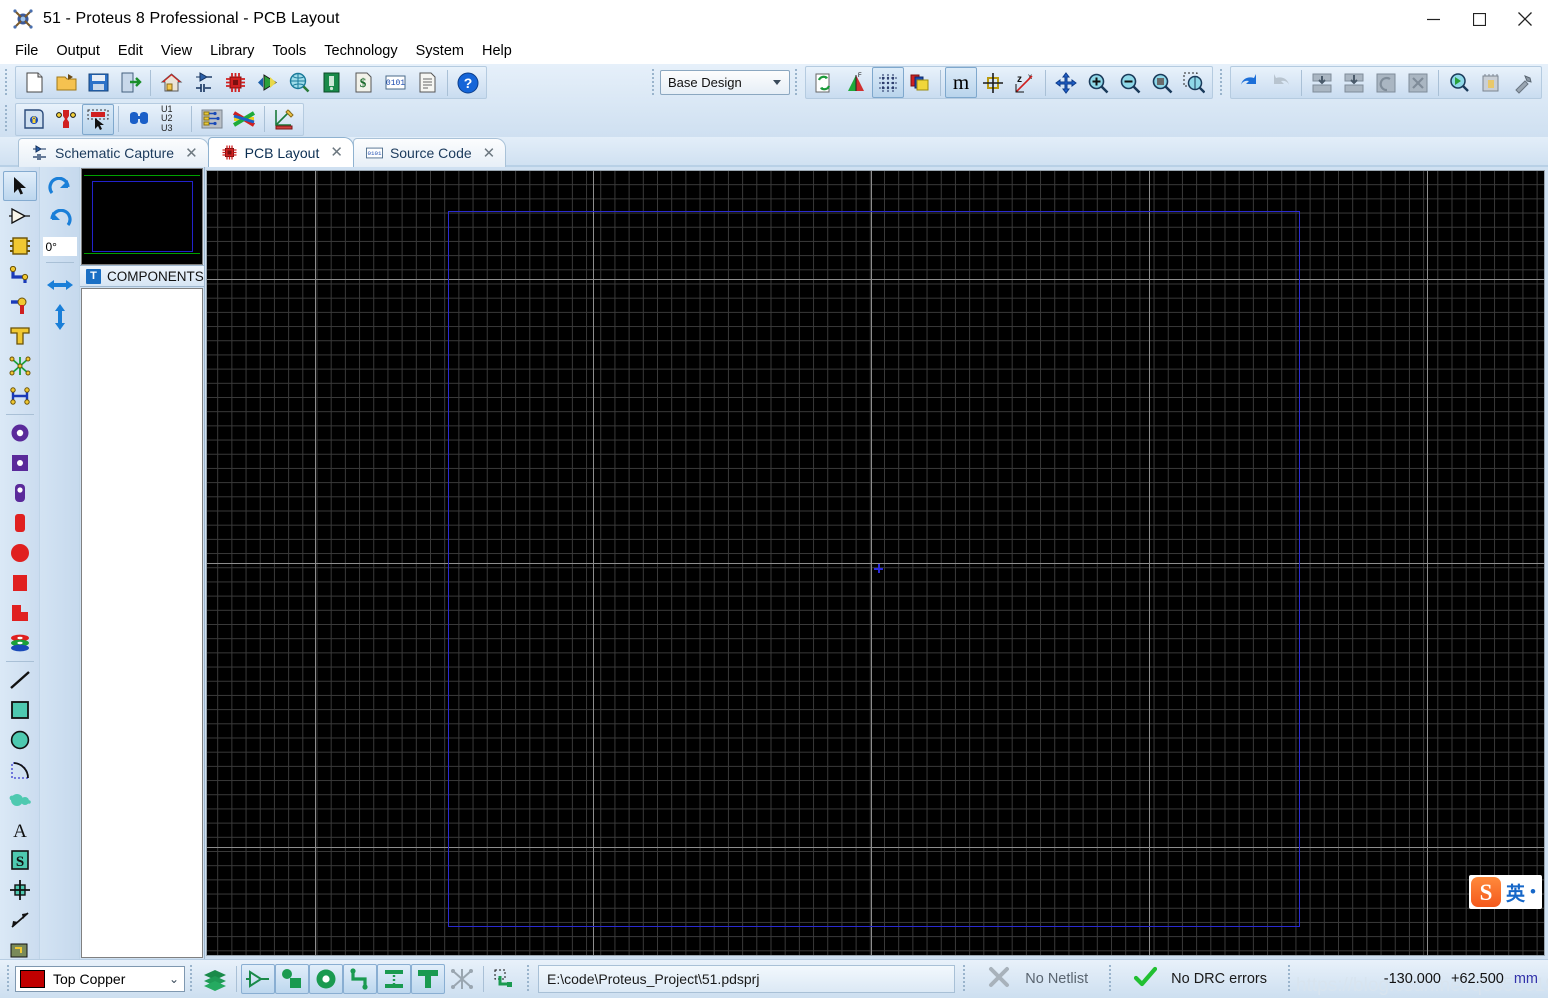 This screenshot has width=1548, height=998. Describe the element at coordinates (1386, 82) in the screenshot. I see `paste-icon` at that location.